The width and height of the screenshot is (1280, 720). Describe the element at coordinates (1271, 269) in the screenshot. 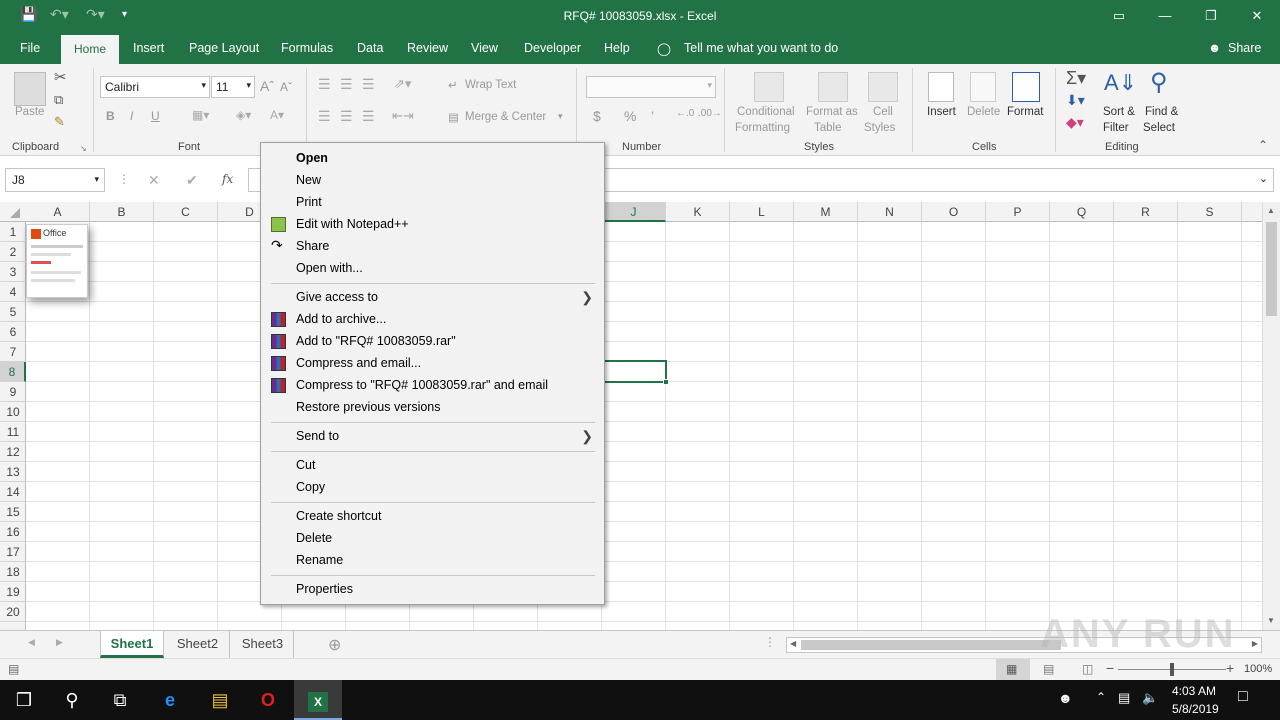

I see `scroll-thumb` at that location.